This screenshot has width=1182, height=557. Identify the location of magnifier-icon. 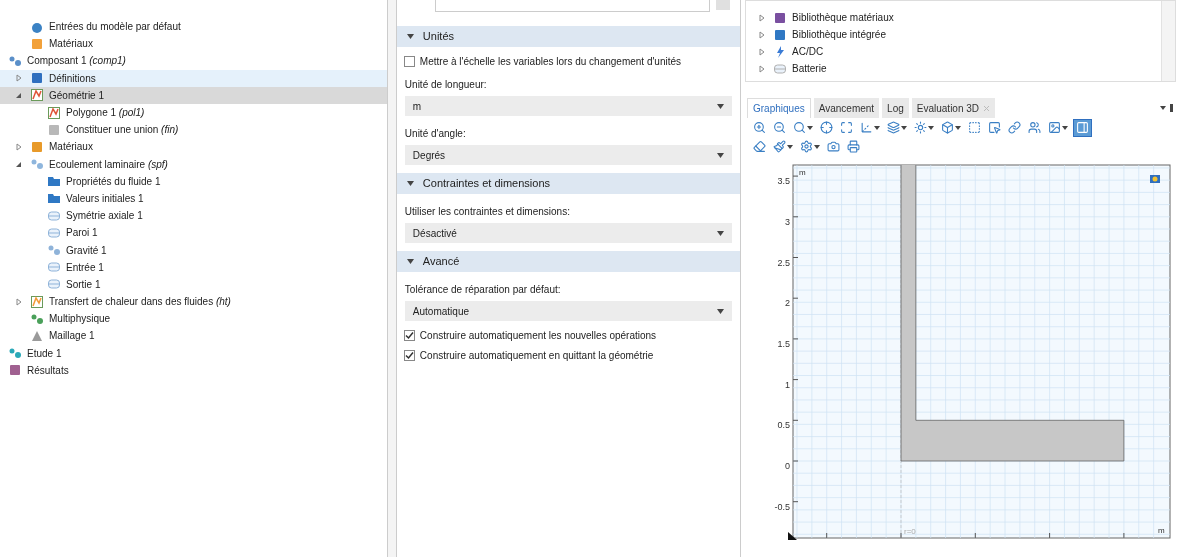
(799, 127).